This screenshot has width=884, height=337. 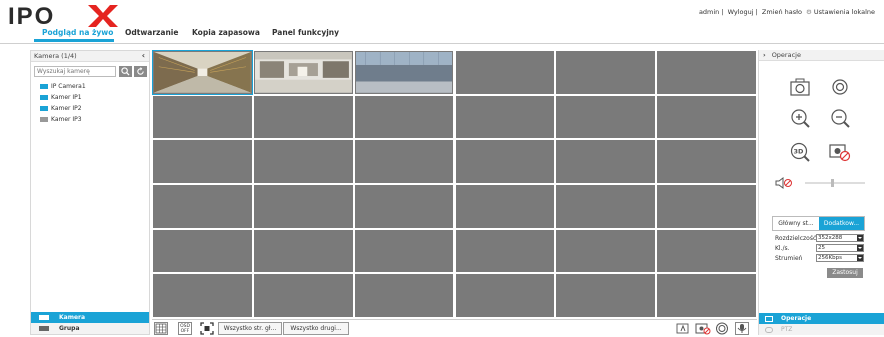 What do you see at coordinates (785, 183) in the screenshot?
I see `volume-muted-icon` at bounding box center [785, 183].